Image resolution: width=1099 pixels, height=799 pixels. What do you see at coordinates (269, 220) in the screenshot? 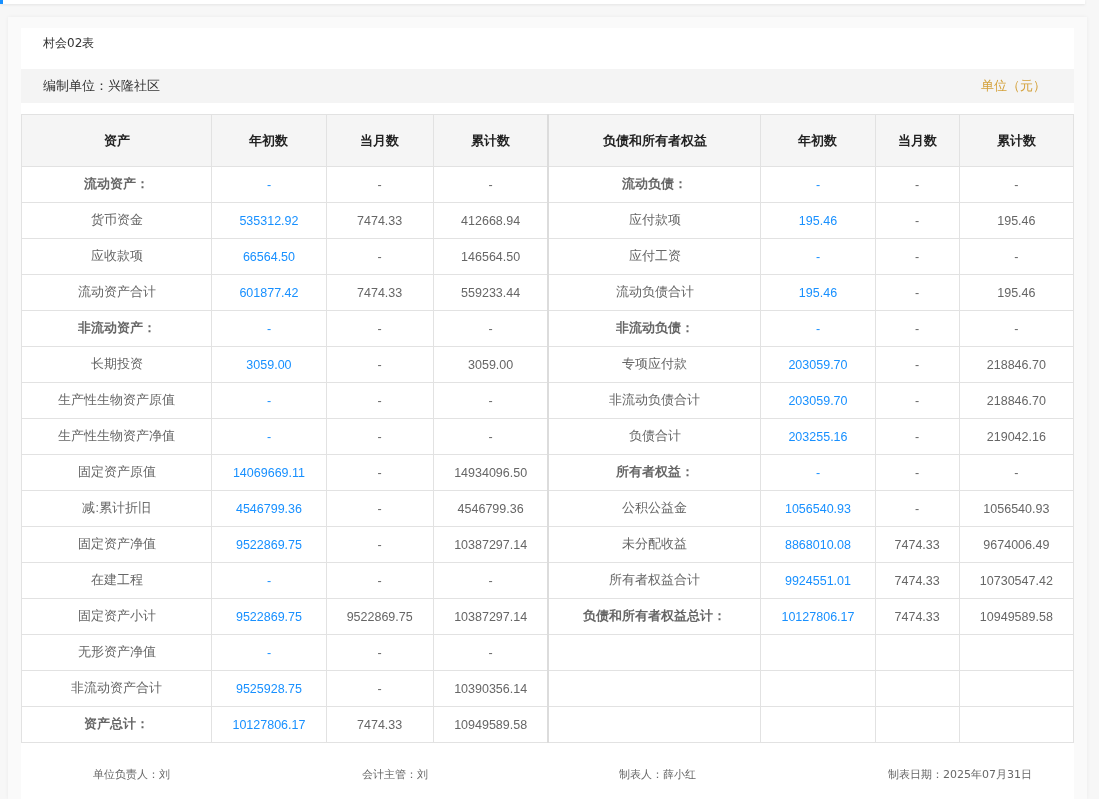
I see `amount-cell: 535312.92` at bounding box center [269, 220].